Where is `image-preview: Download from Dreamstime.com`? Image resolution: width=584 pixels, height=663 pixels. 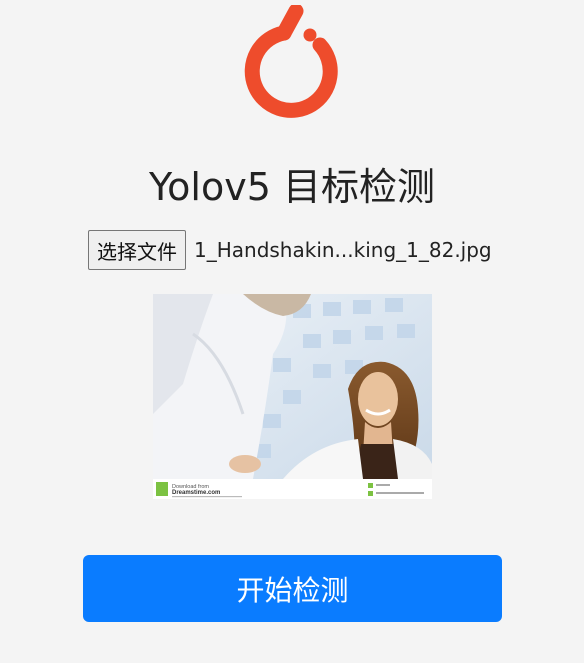
image-preview: Download from Dreamstime.com is located at coordinates (292, 396).